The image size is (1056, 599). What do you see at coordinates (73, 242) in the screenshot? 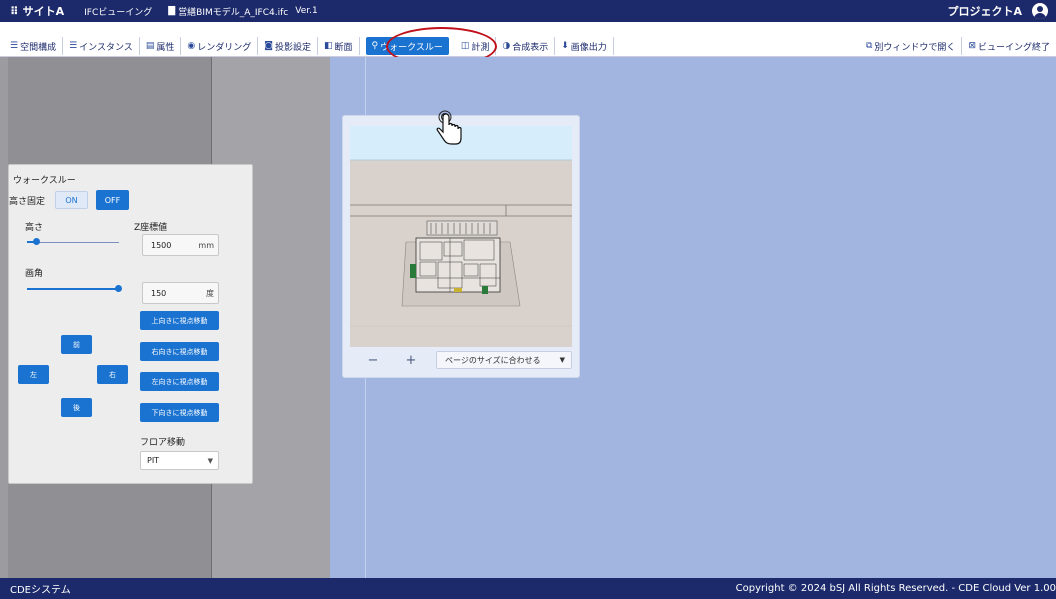
I see `height-slider-track` at bounding box center [73, 242].